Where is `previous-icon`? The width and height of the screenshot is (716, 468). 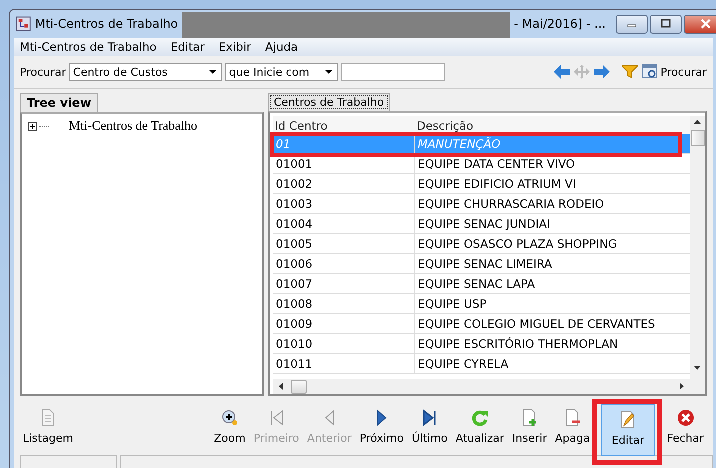 previous-icon is located at coordinates (329, 418).